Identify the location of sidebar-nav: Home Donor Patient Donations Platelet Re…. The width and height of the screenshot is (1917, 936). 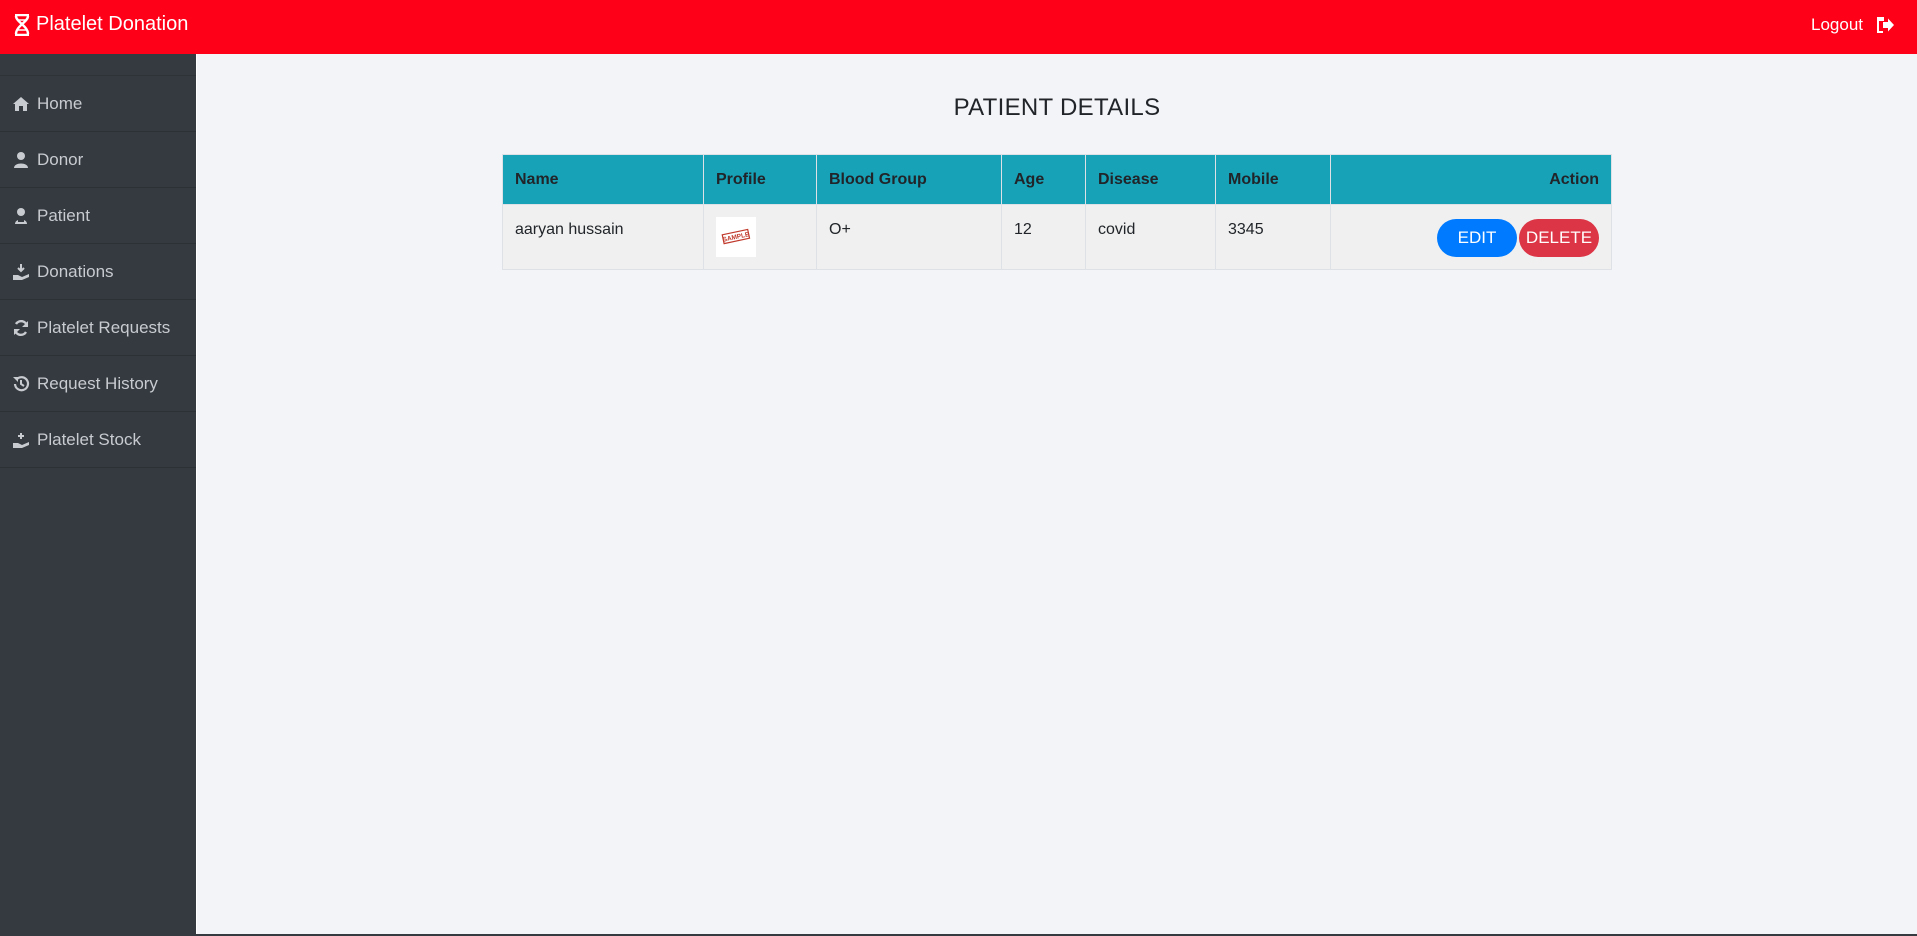
(98, 271).